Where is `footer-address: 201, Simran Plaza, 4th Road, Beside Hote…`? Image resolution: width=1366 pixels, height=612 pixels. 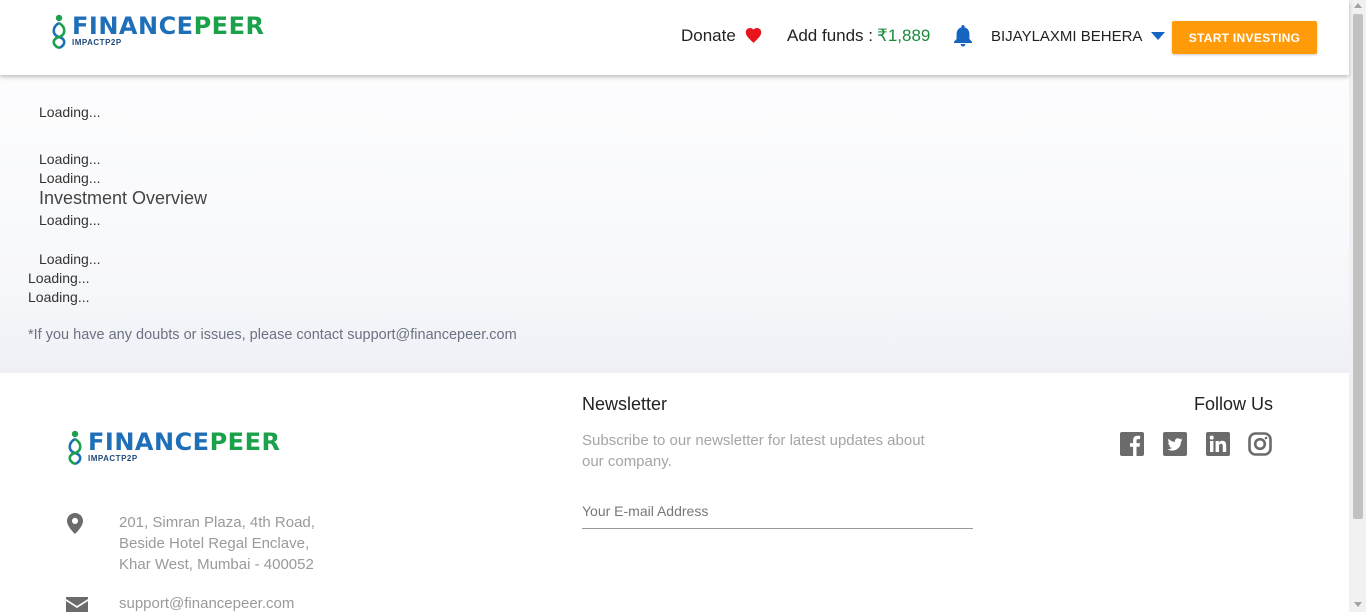
footer-address: 201, Simran Plaza, 4th Road, Beside Hote… is located at coordinates (217, 543).